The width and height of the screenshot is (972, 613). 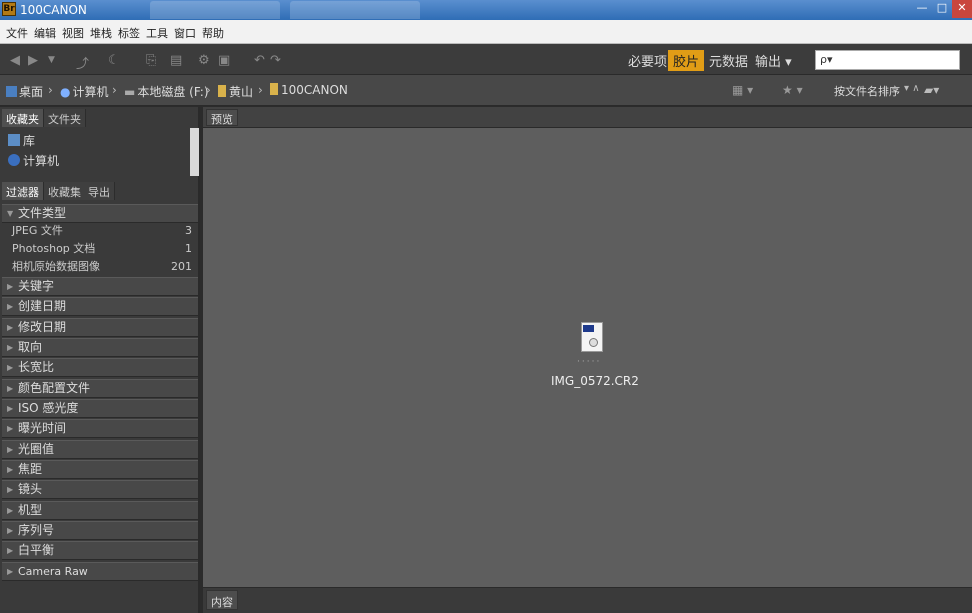 What do you see at coordinates (99, 191) in the screenshot?
I see `tab-export: 导出` at bounding box center [99, 191].